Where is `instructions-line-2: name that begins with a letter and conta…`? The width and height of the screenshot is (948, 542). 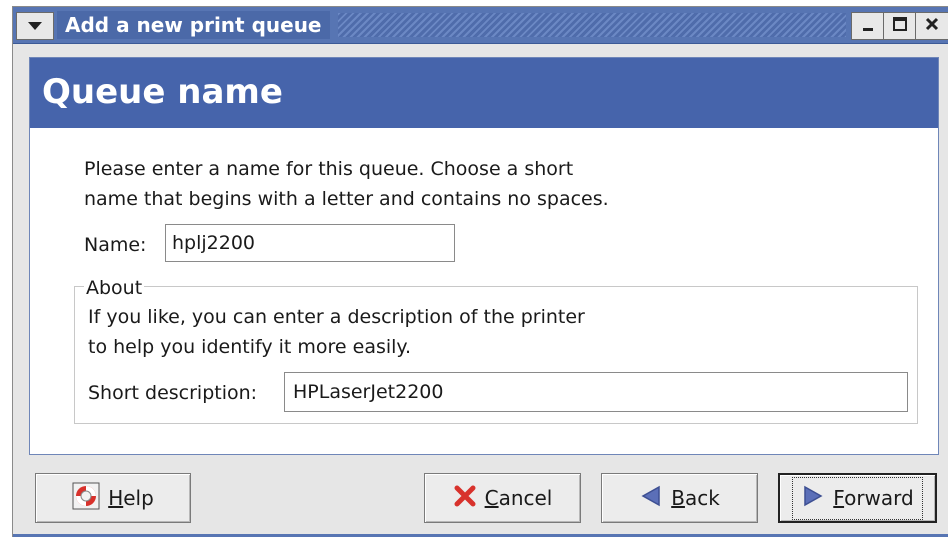
instructions-line-2: name that begins with a letter and conta… is located at coordinates (346, 199).